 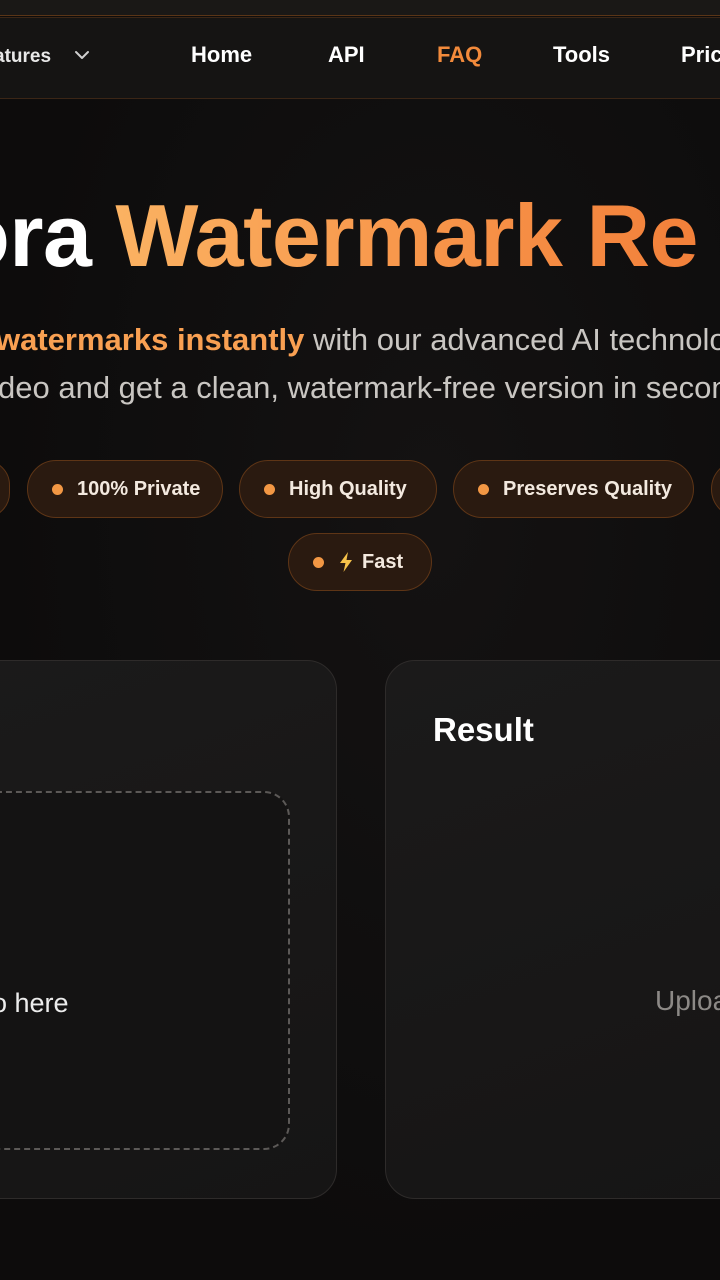 I want to click on chevron-down-icon, so click(x=82, y=55).